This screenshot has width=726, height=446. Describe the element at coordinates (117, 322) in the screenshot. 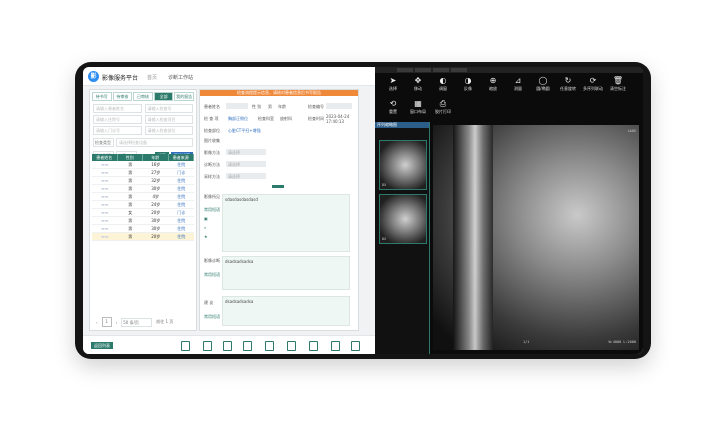

I see `next-page-icon: ›` at that location.